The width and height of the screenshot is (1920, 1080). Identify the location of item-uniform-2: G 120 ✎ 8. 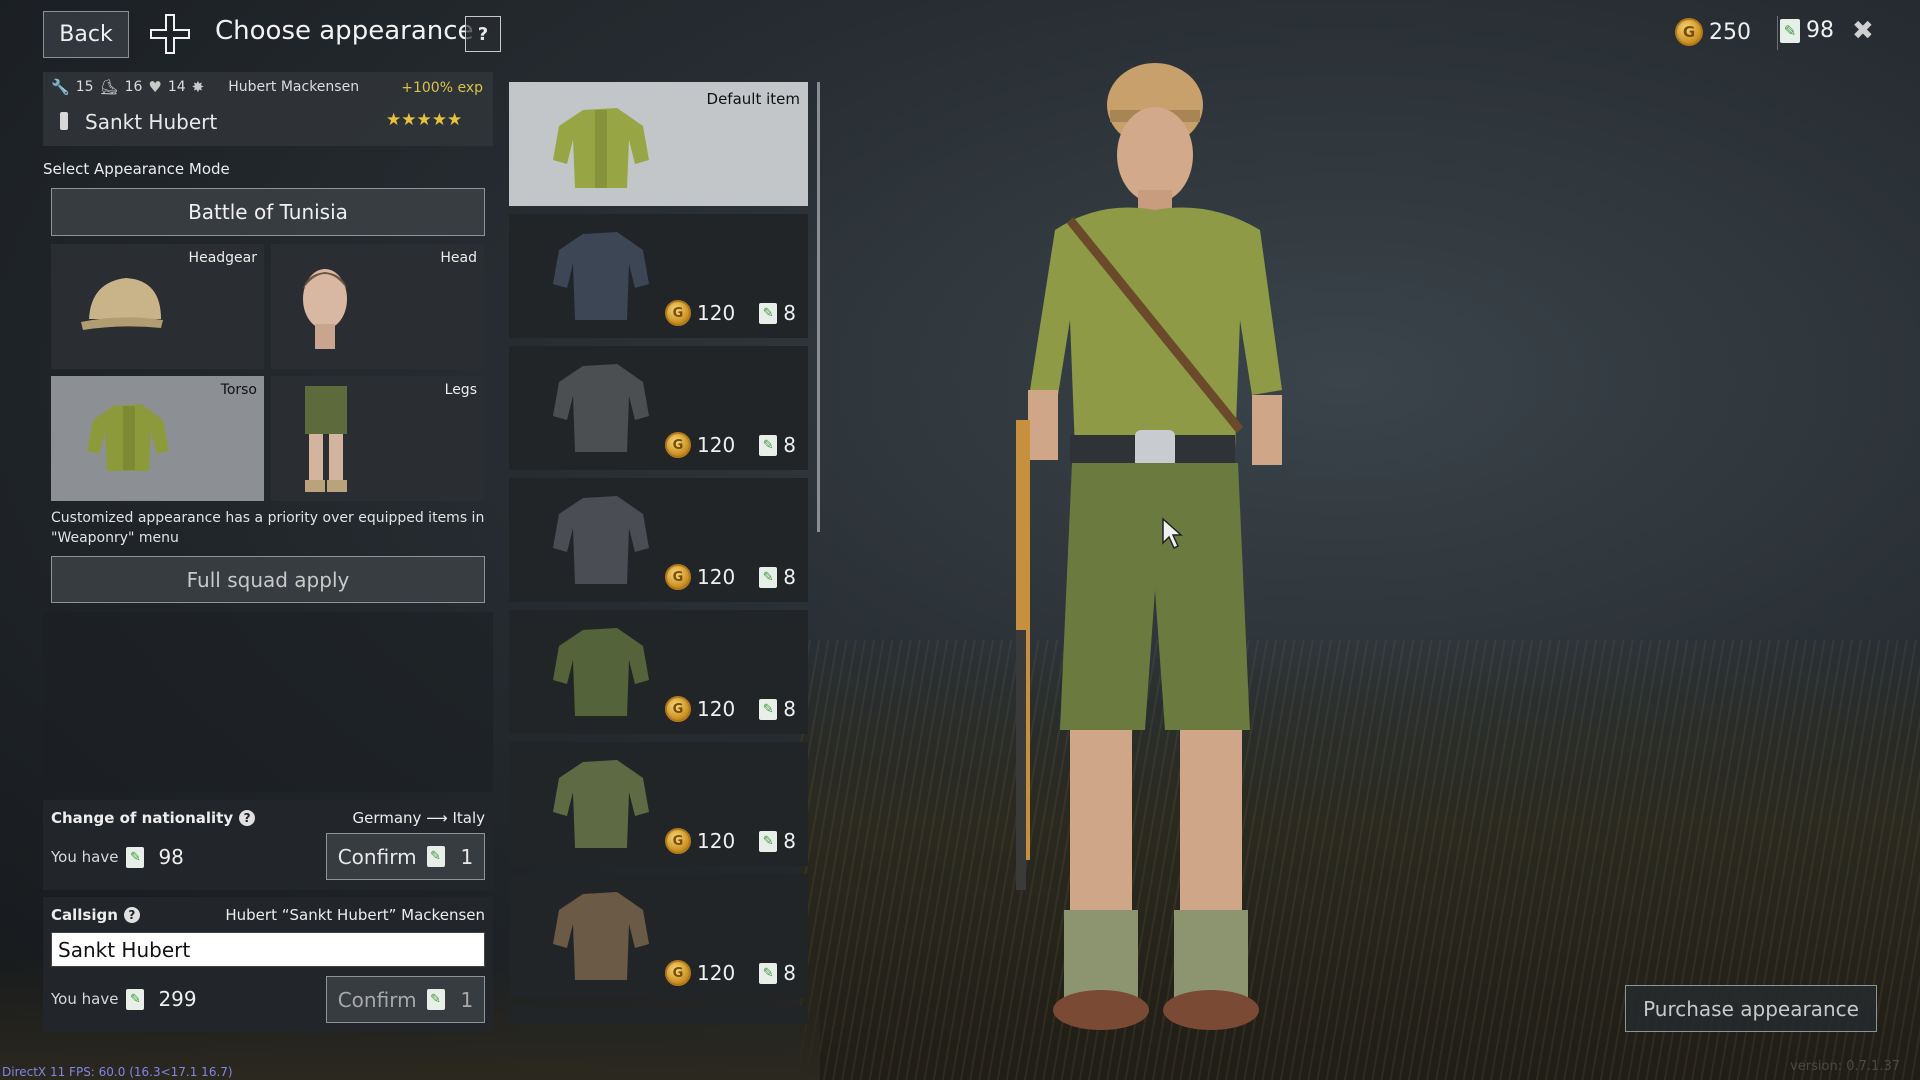
(658, 408).